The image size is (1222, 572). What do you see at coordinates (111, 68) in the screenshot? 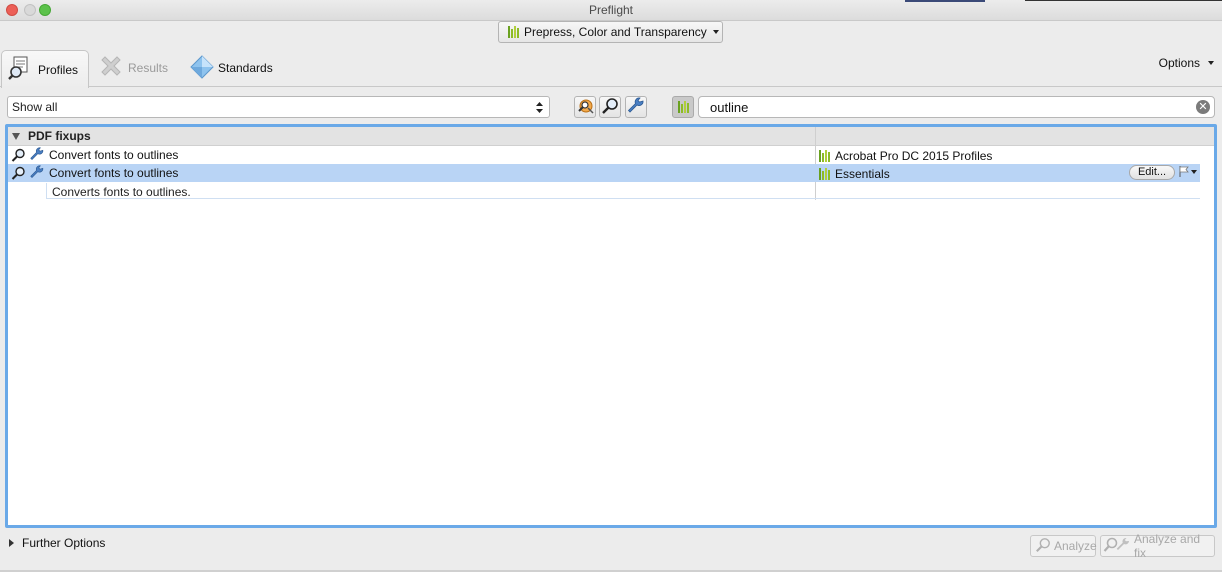
I see `results-icon` at bounding box center [111, 68].